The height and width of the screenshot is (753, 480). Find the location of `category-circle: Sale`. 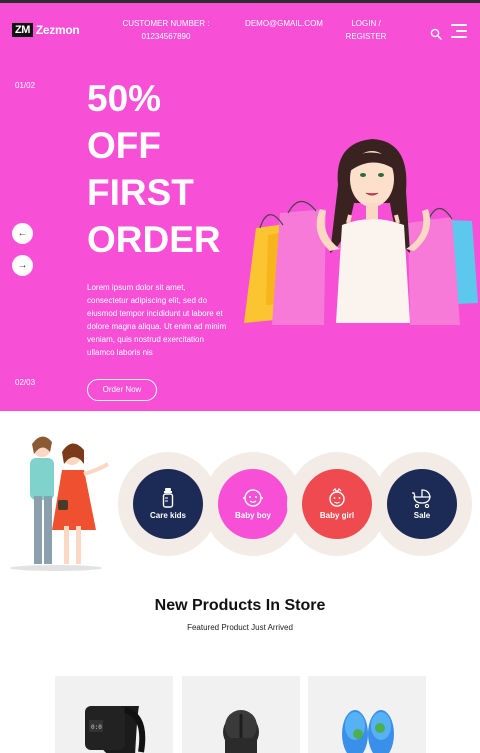

category-circle: Sale is located at coordinates (422, 504).